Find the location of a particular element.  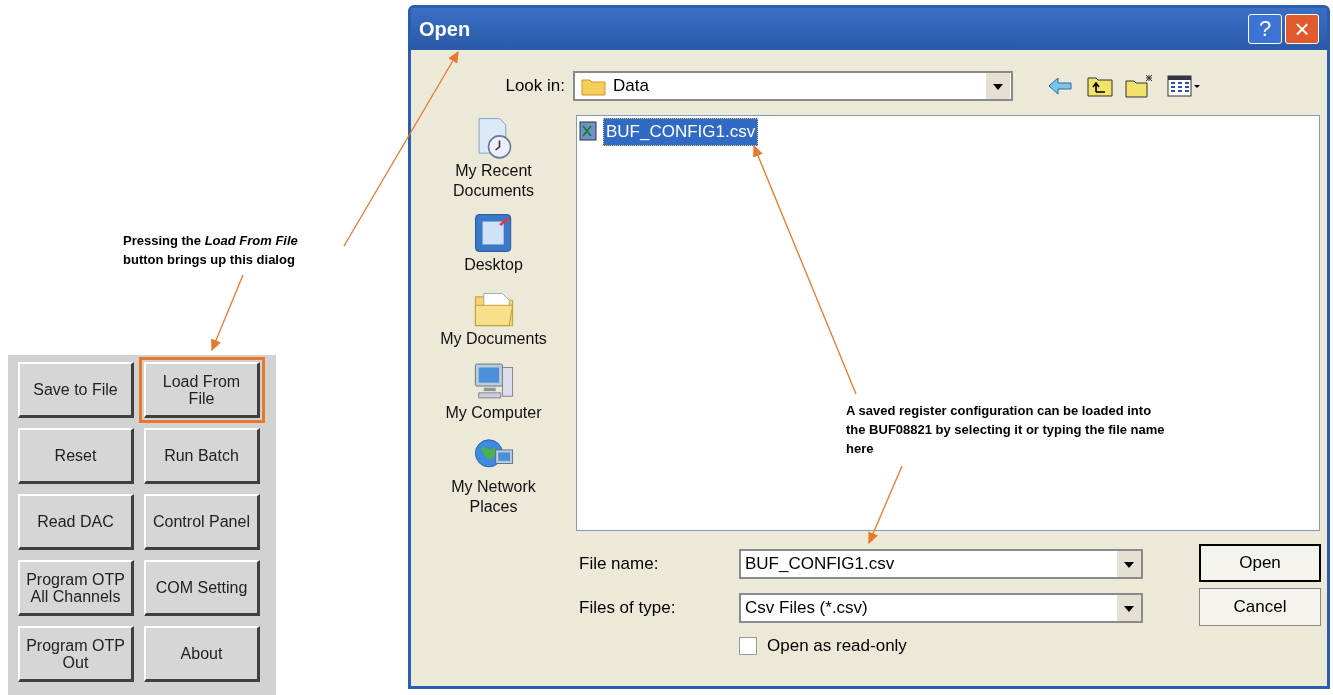

place-item: My Recent Documents is located at coordinates (493, 181).